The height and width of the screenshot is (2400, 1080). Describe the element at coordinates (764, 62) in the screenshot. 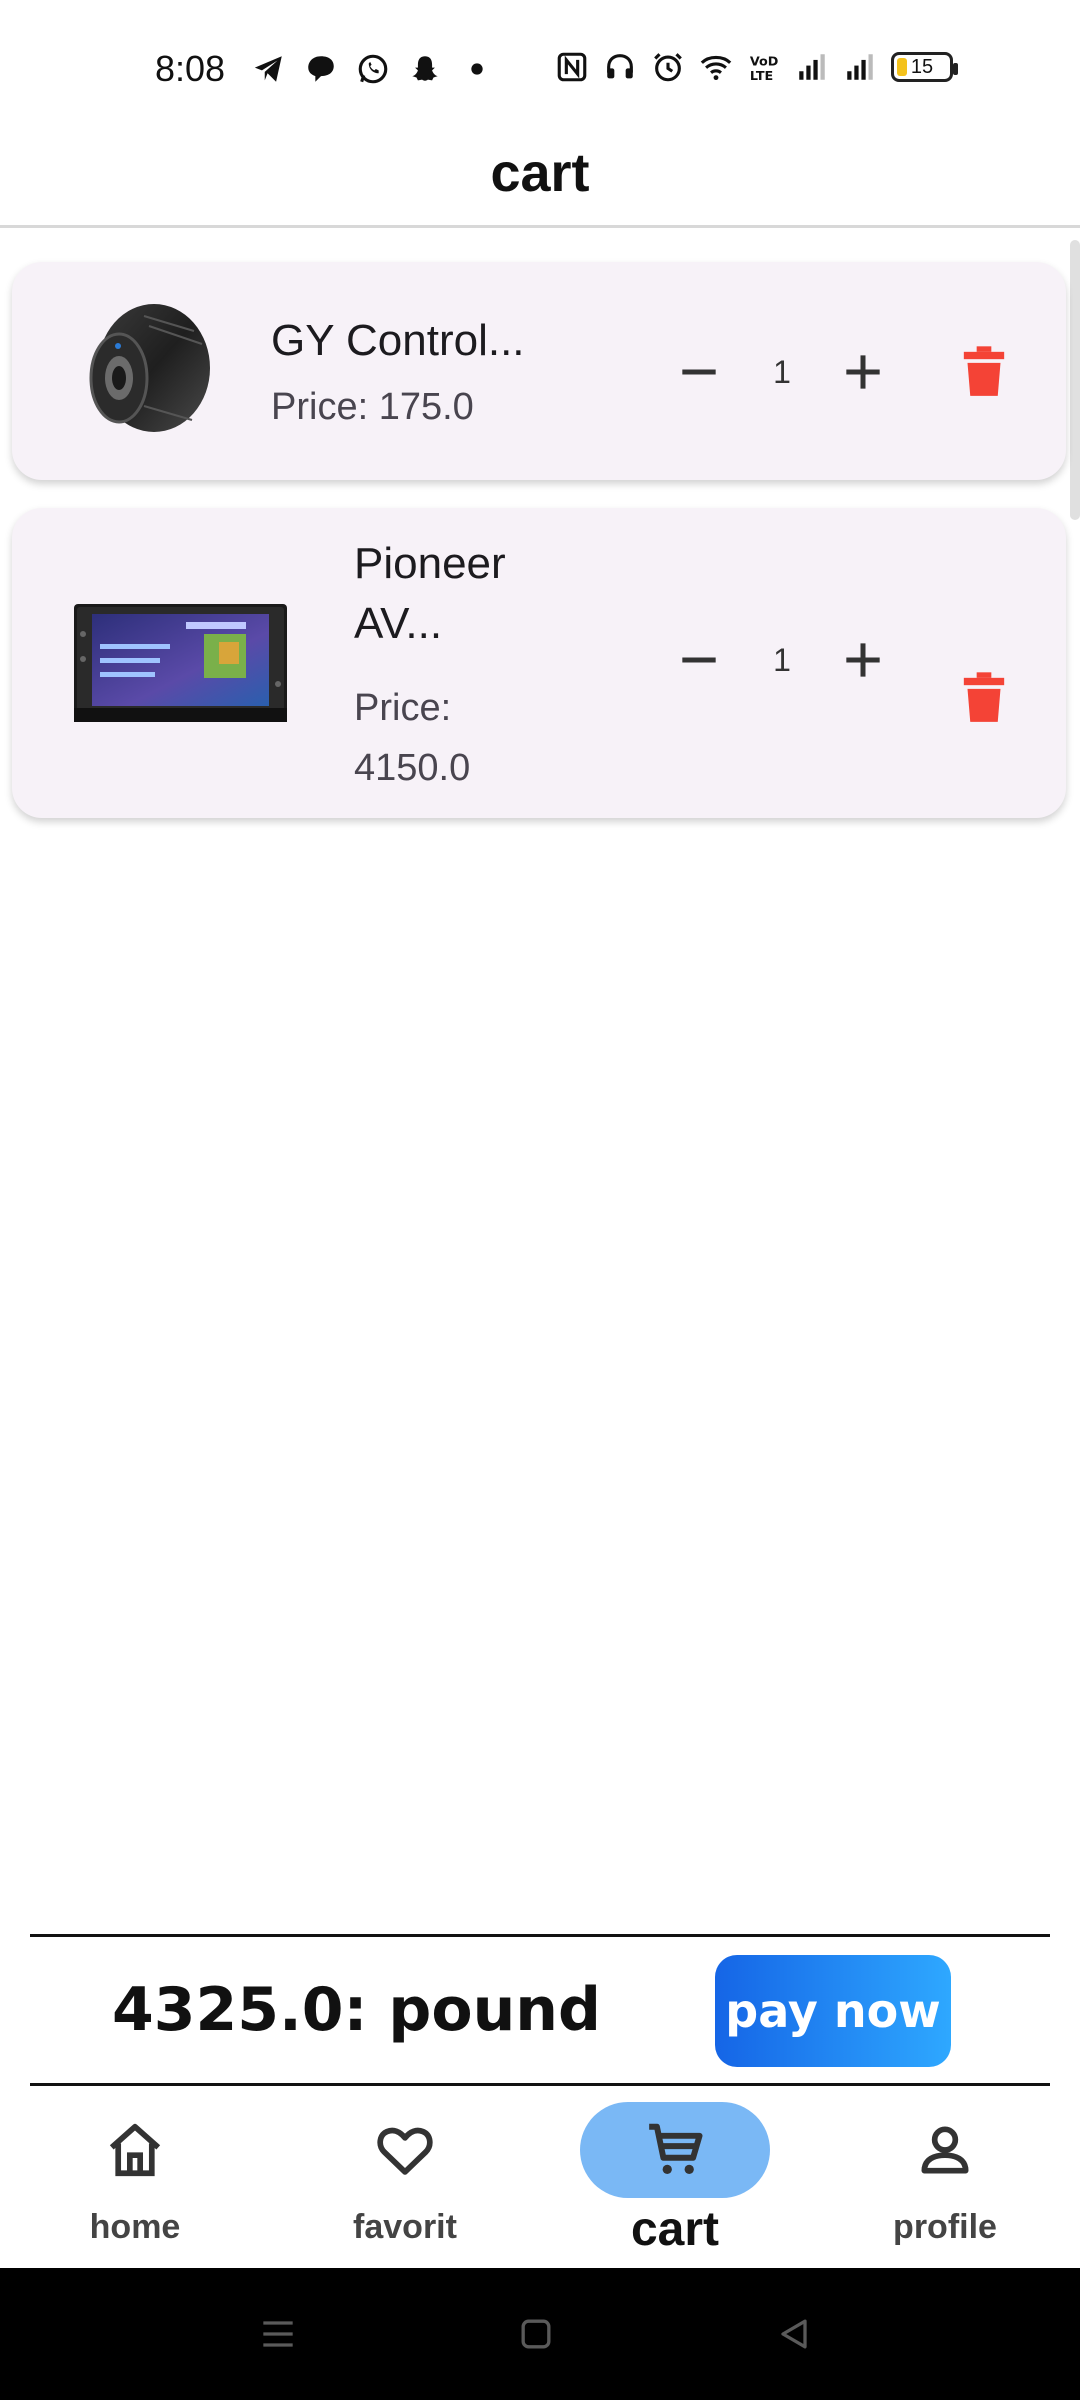

I see `svg-text: VoD` at that location.